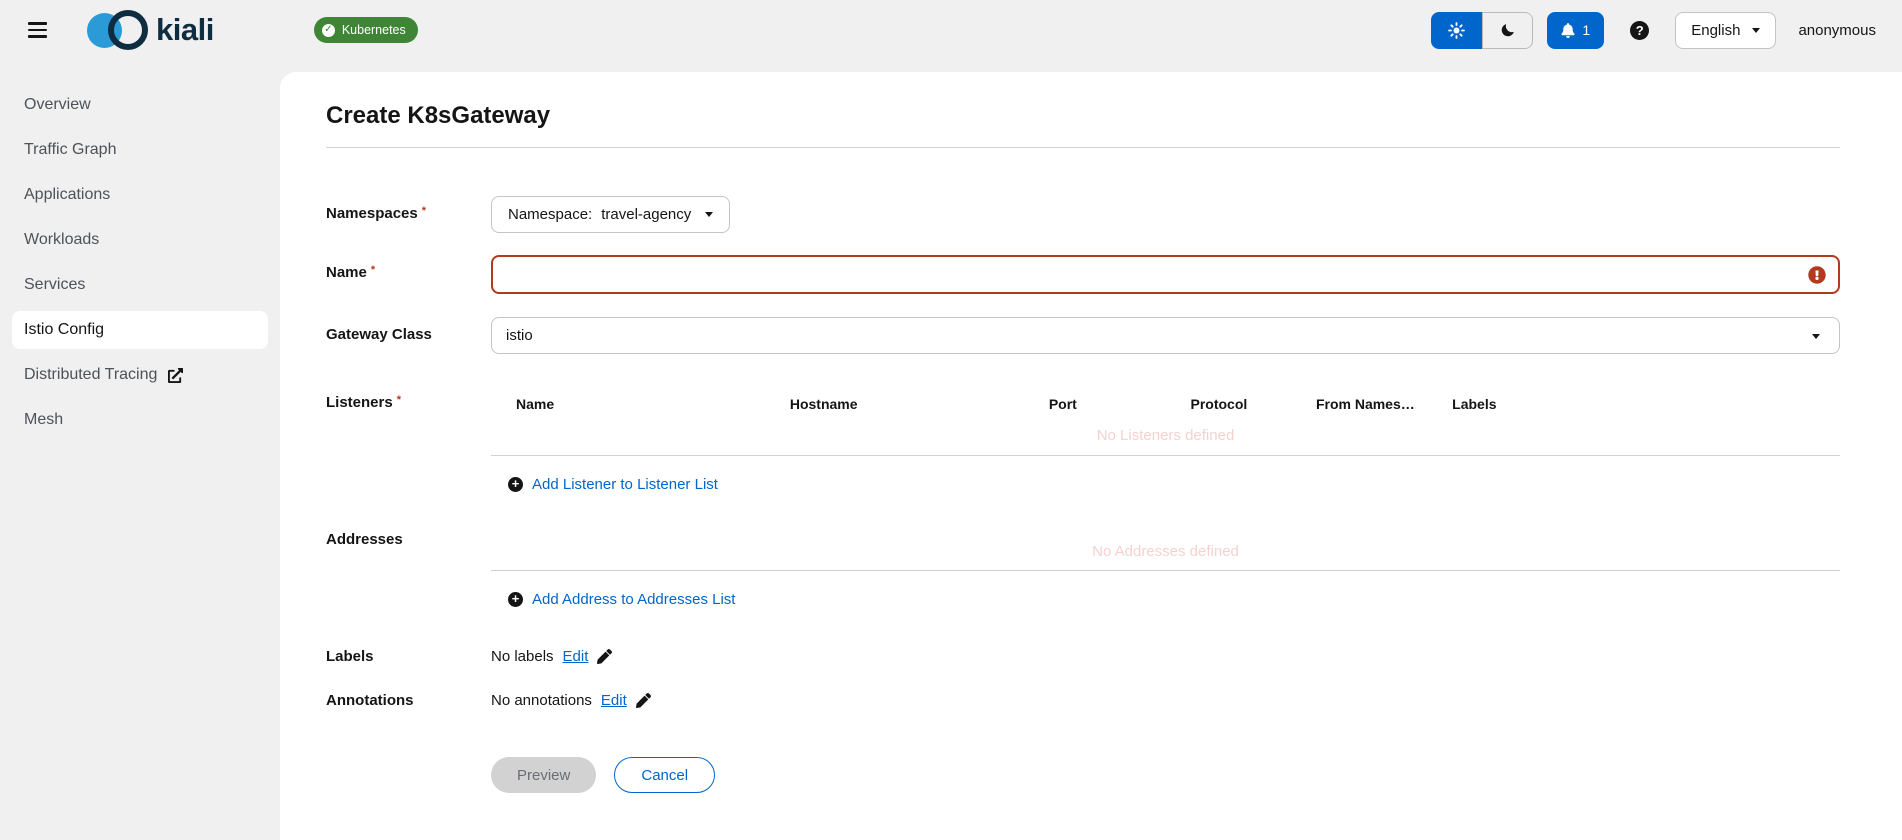  Describe the element at coordinates (373, 30) in the screenshot. I see `kubernetes-badge-label: Kubernetes` at that location.